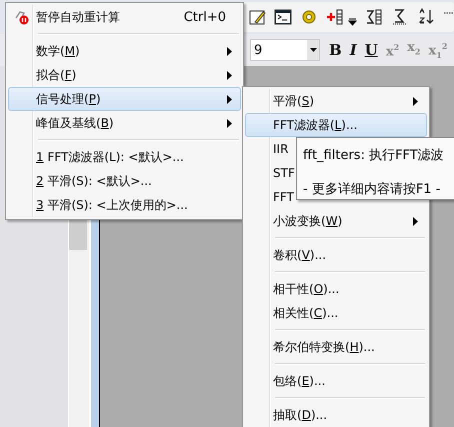 The height and width of the screenshot is (427, 454). What do you see at coordinates (371, 189) in the screenshot?
I see `tooltip-hint: - 更多详细内容请按F1 -` at bounding box center [371, 189].